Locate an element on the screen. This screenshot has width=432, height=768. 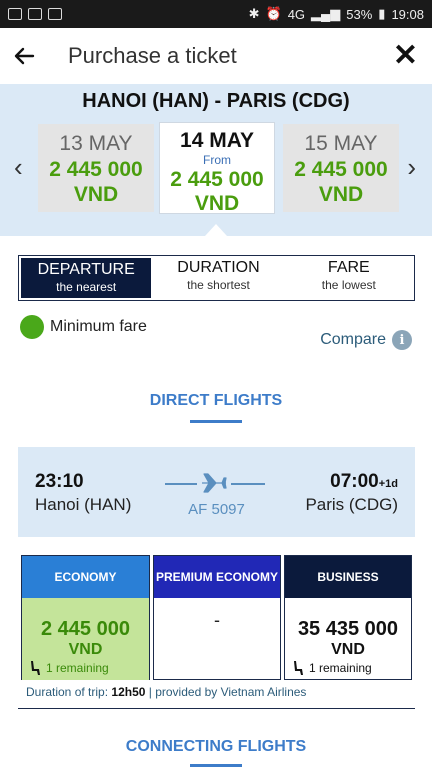
info-icon: i is located at coordinates (402, 340).